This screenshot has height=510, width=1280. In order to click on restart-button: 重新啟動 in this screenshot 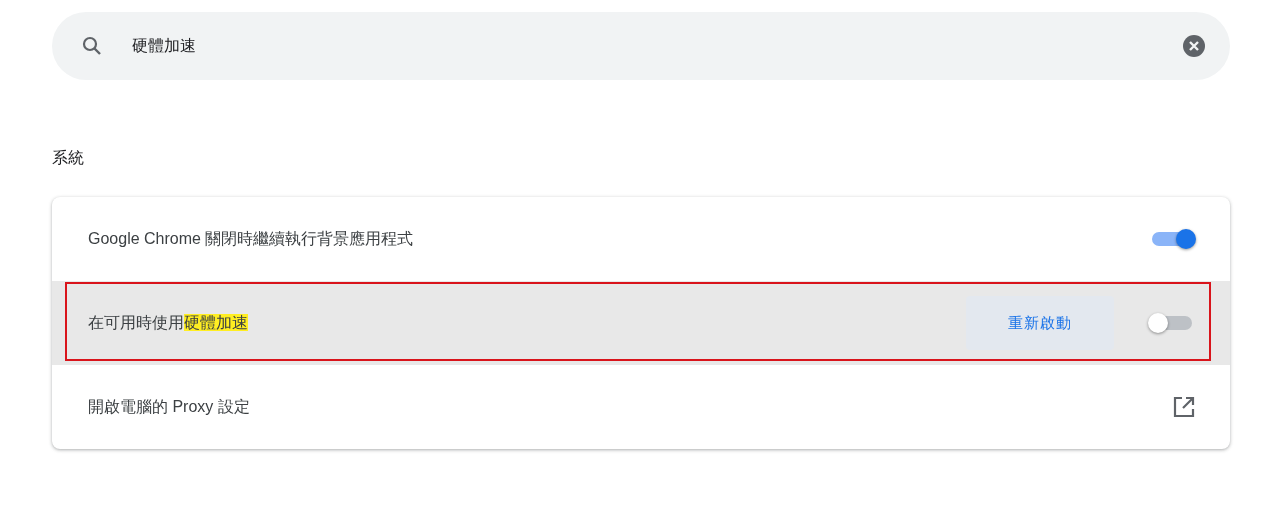, I will do `click(1040, 323)`.